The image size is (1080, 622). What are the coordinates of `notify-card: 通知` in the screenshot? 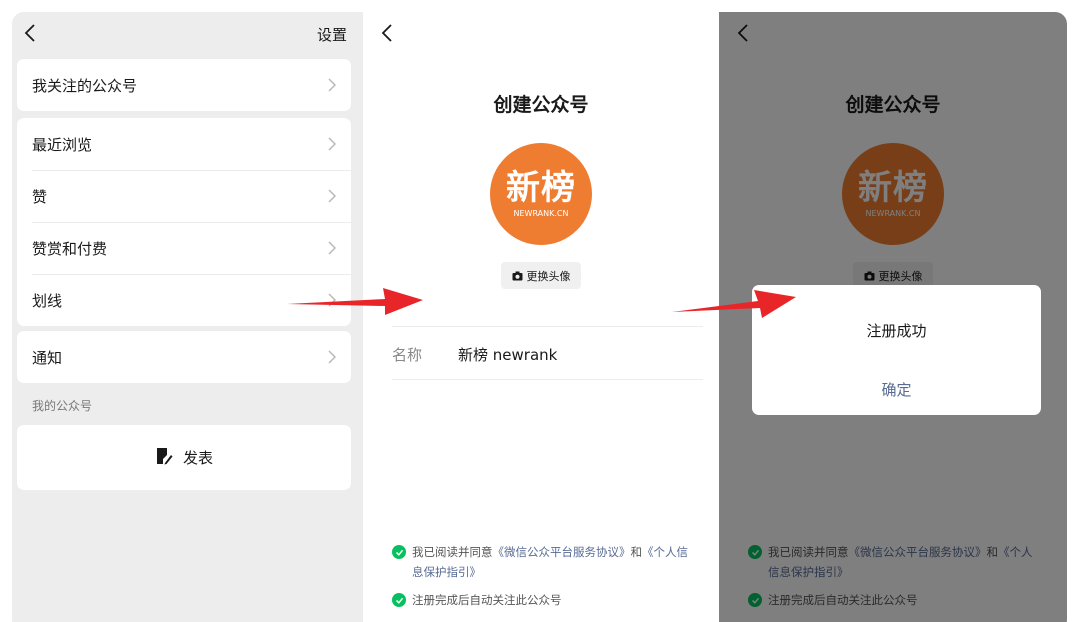 It's located at (184, 357).